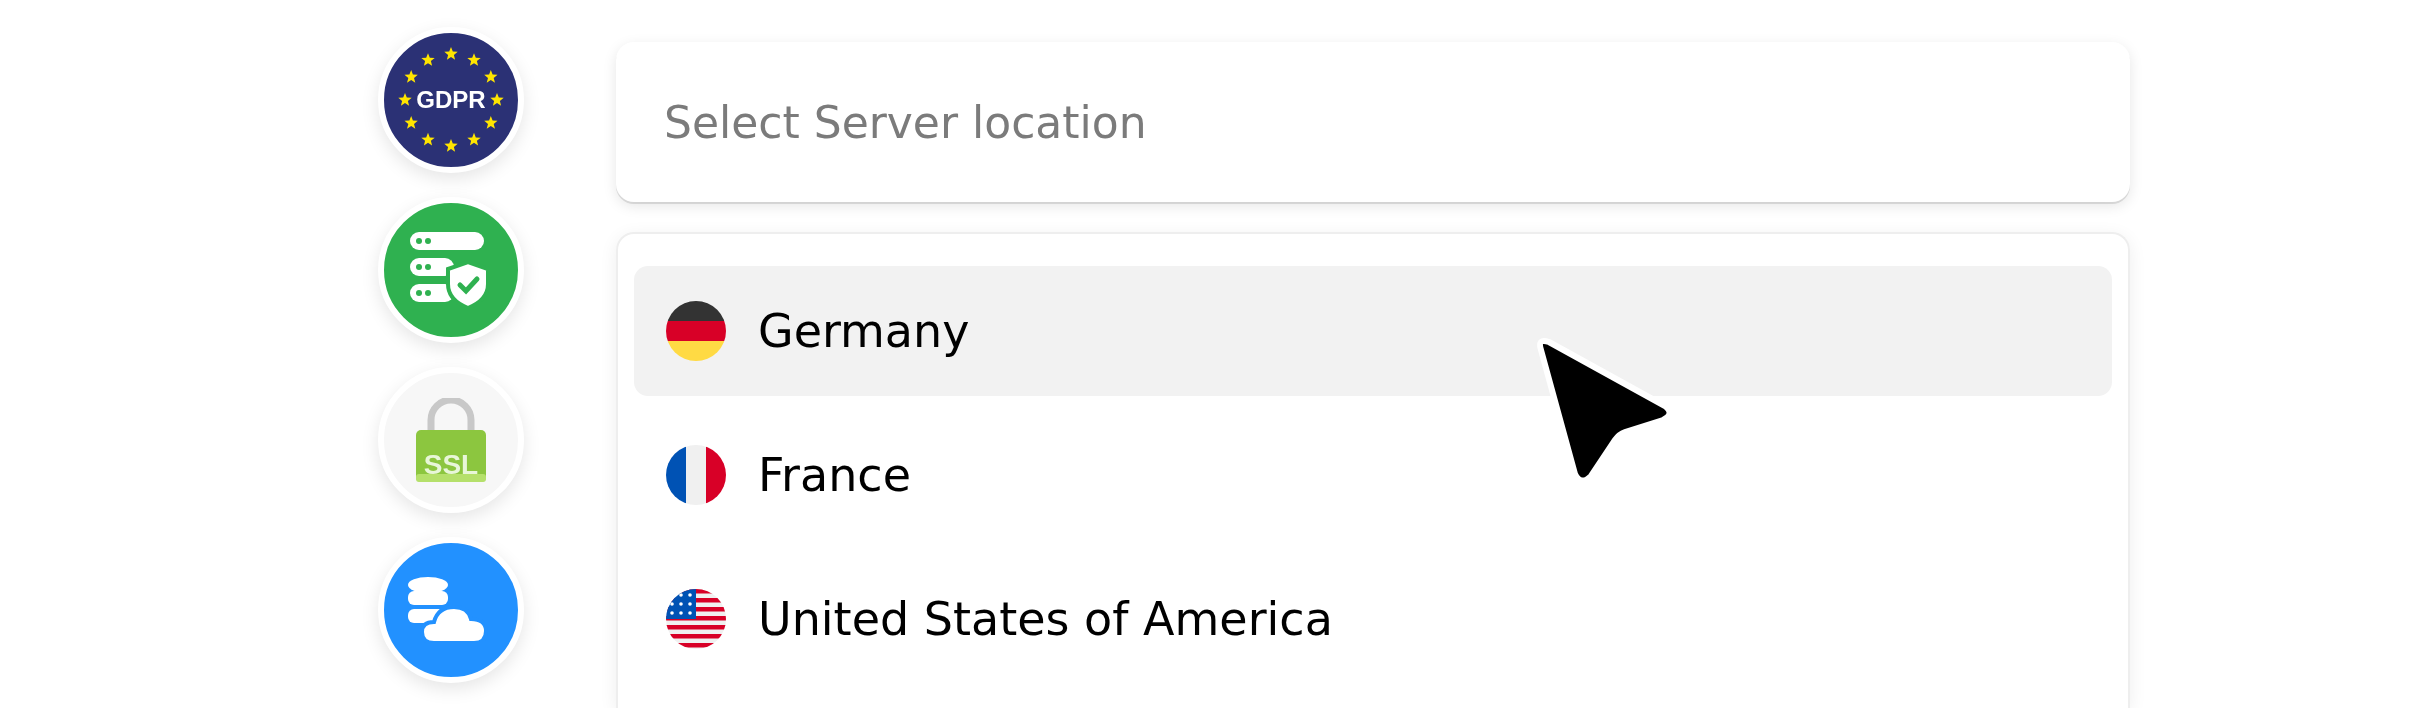  What do you see at coordinates (1373, 331) in the screenshot?
I see `country-option: Germany` at bounding box center [1373, 331].